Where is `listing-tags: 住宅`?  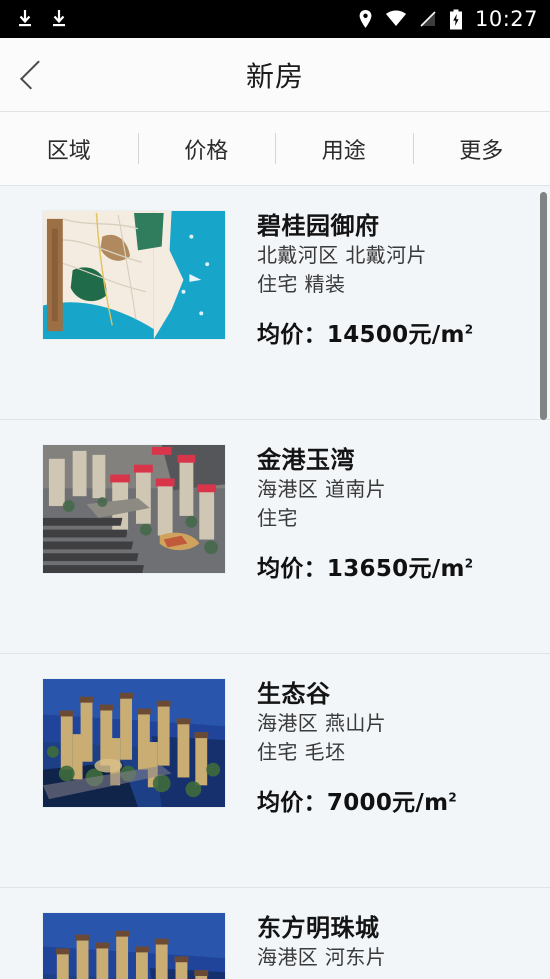
listing-tags: 住宅 is located at coordinates (277, 518).